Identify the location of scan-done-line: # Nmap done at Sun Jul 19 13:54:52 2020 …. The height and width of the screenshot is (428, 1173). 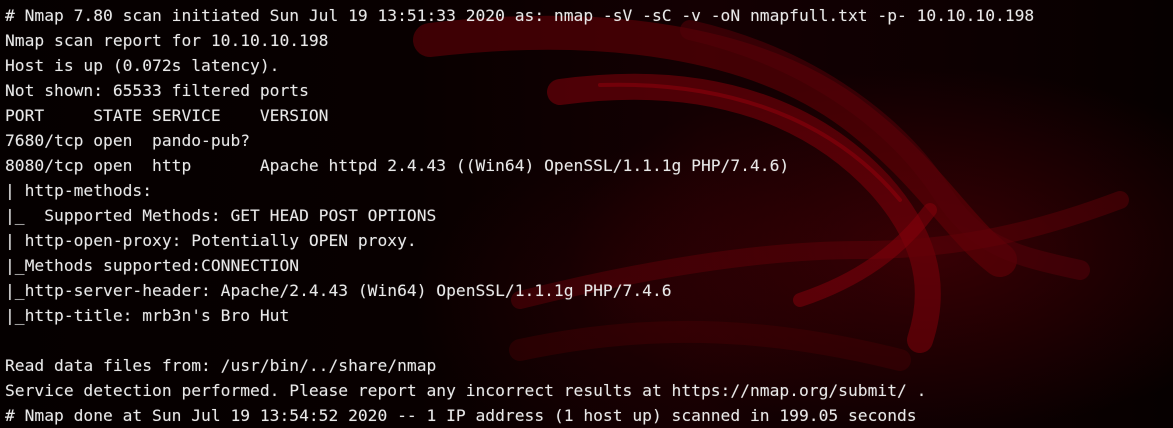
(461, 415).